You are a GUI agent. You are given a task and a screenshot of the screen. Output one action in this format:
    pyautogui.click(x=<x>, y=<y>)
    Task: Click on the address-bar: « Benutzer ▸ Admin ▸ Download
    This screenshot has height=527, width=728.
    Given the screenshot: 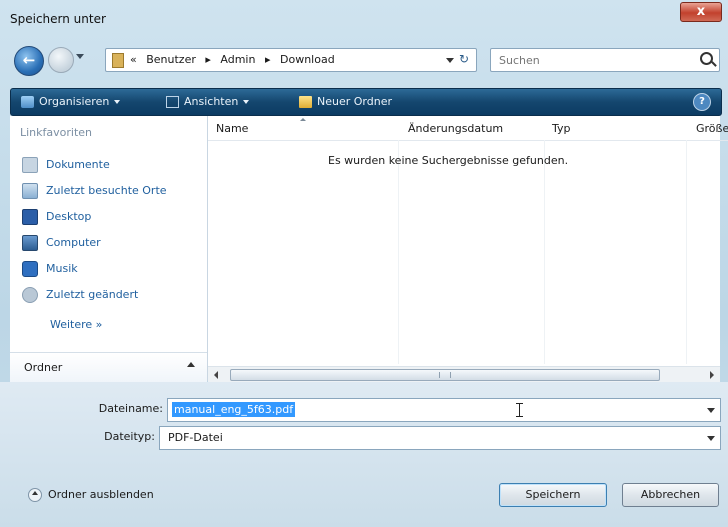 What is the action you would take?
    pyautogui.click(x=291, y=60)
    